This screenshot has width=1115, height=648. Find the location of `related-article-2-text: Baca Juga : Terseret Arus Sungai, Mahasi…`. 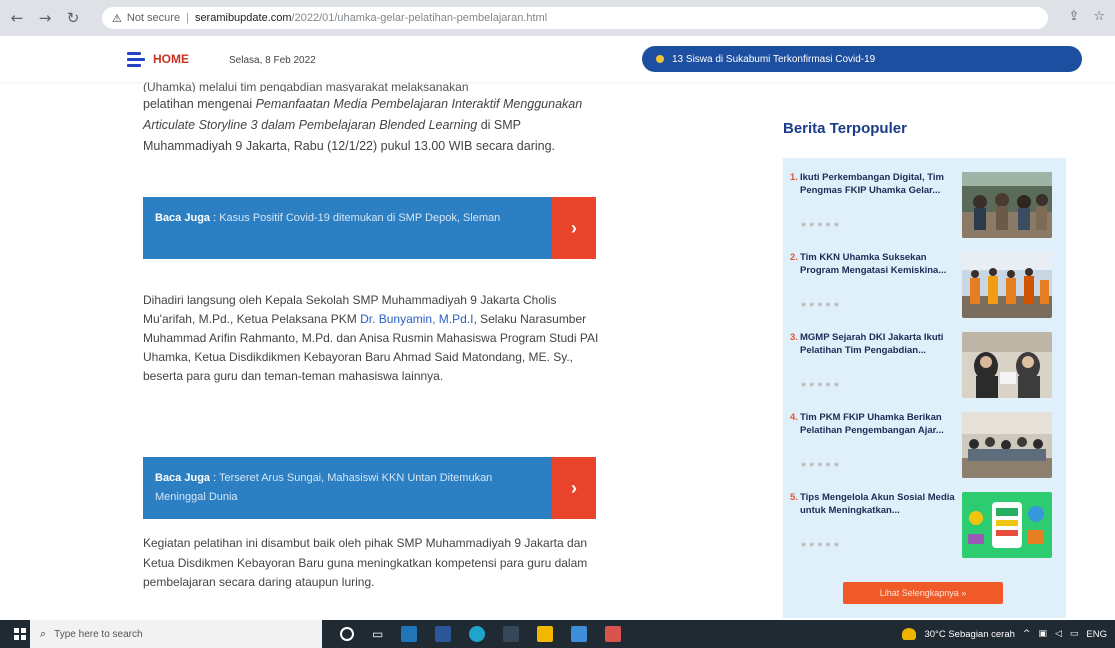

related-article-2-text: Baca Juga : Terseret Arus Sungai, Mahasi… is located at coordinates (347, 488).